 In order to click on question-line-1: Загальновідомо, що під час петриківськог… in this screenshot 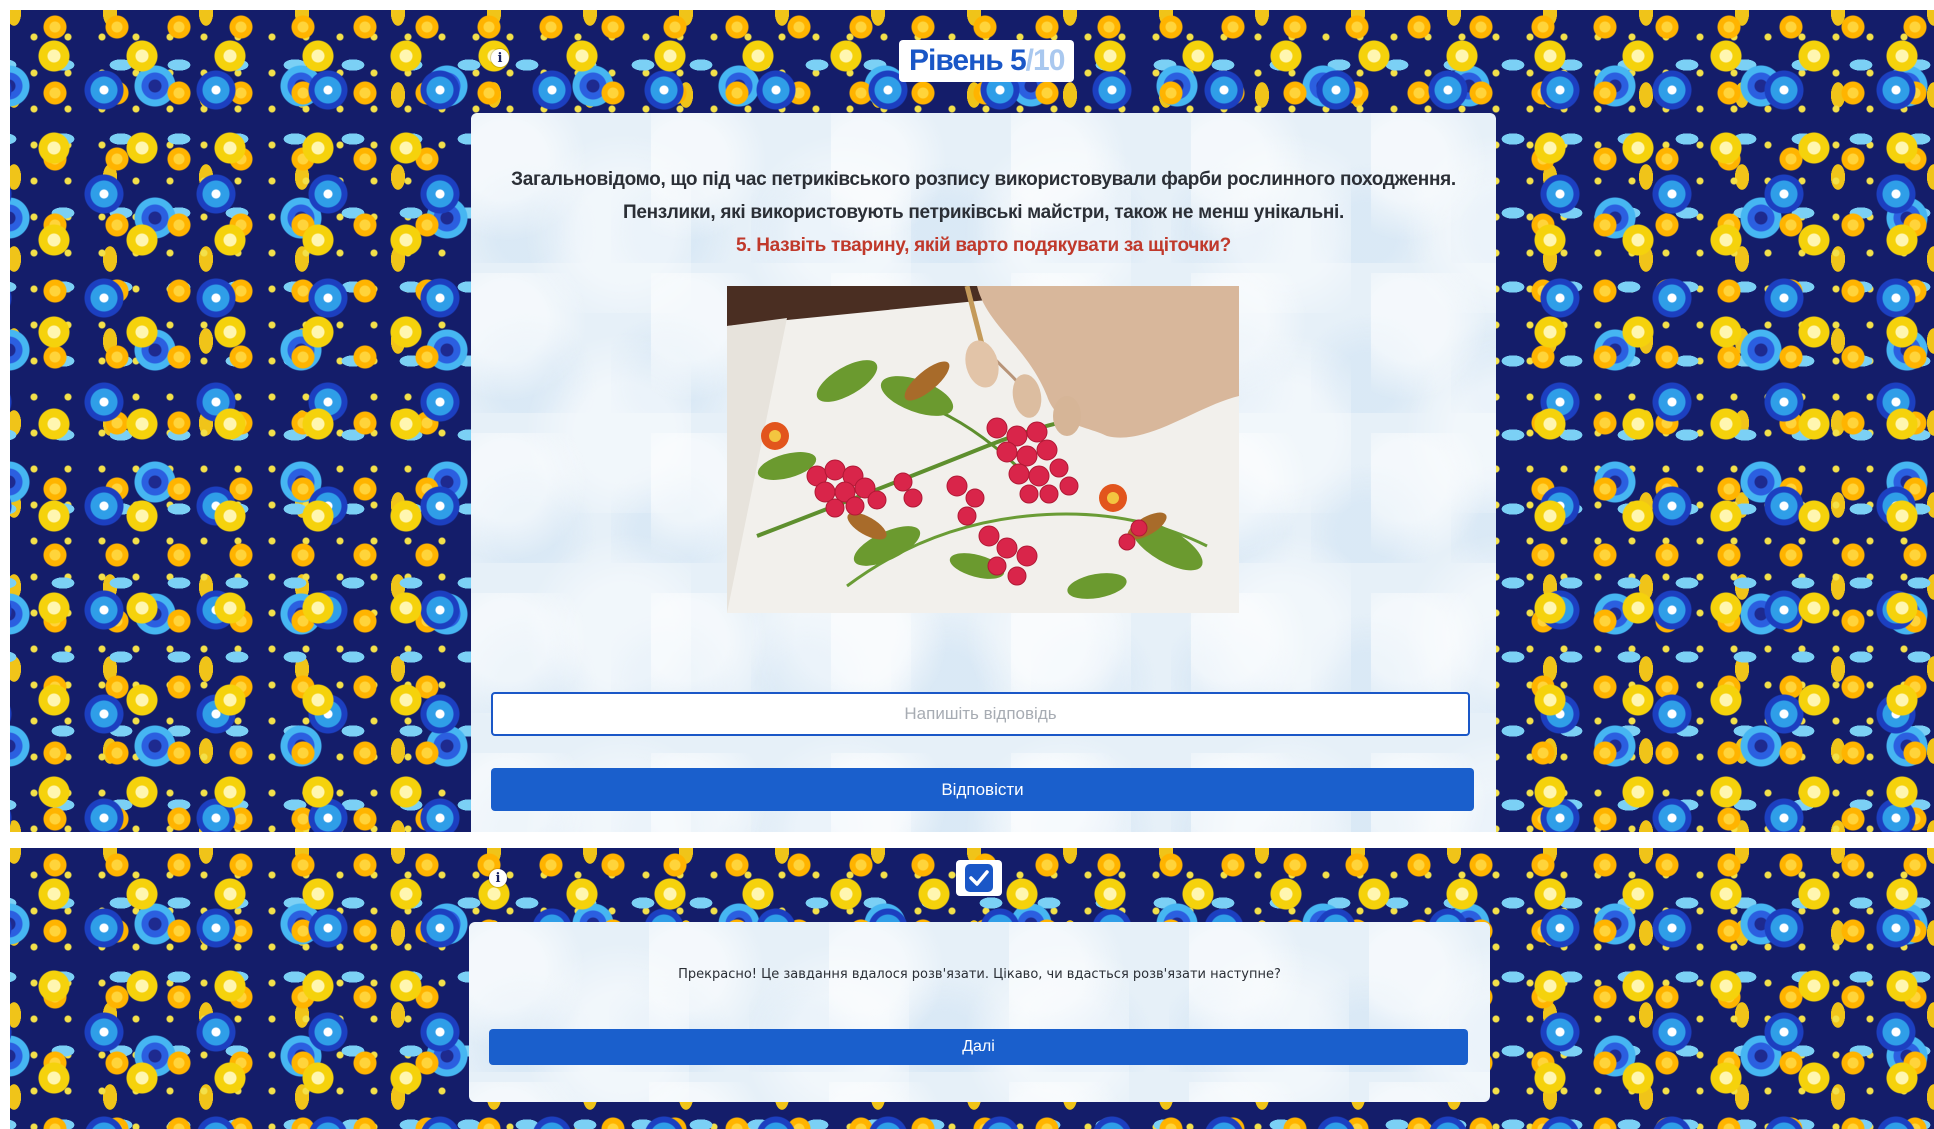, I will do `click(983, 179)`.